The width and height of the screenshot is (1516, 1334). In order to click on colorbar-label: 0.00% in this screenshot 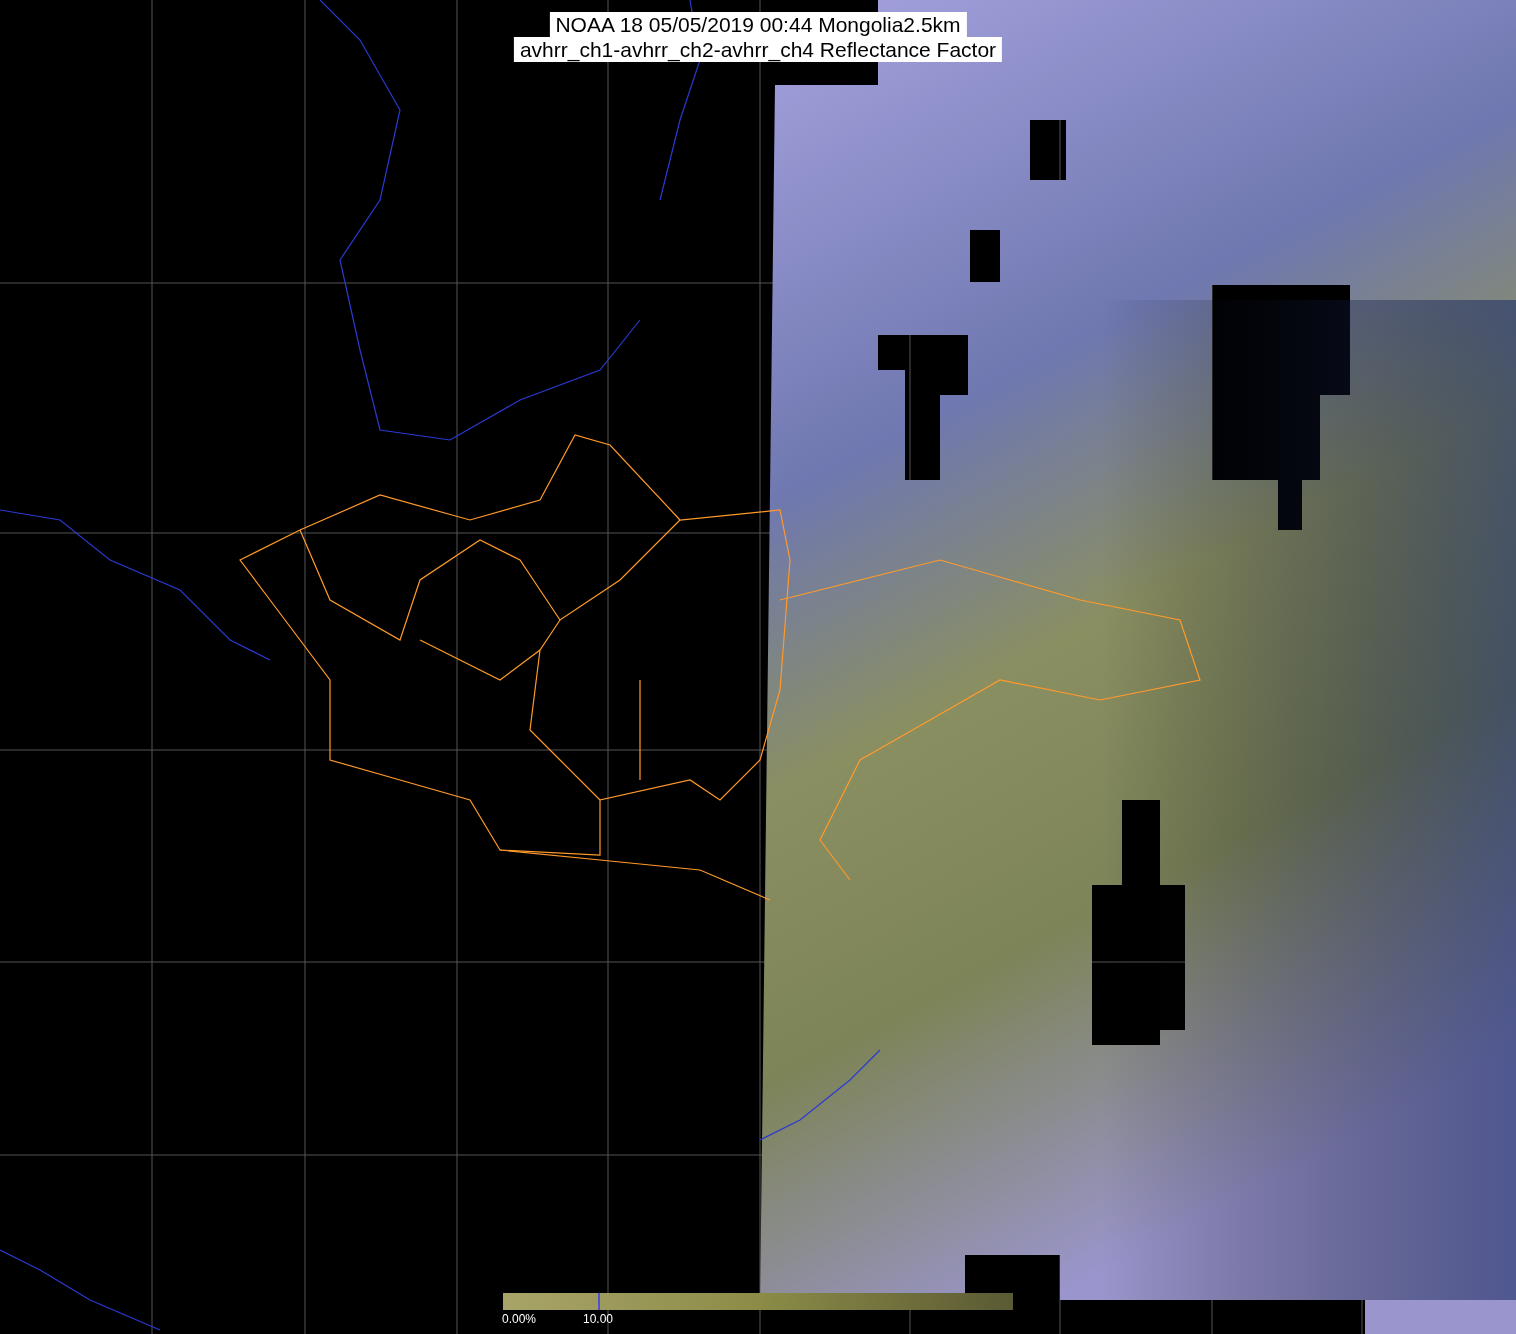, I will do `click(519, 1319)`.